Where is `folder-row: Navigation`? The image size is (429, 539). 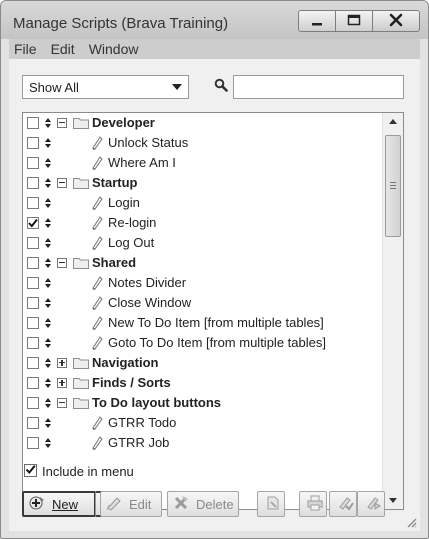
folder-row: Navigation is located at coordinates (203, 363).